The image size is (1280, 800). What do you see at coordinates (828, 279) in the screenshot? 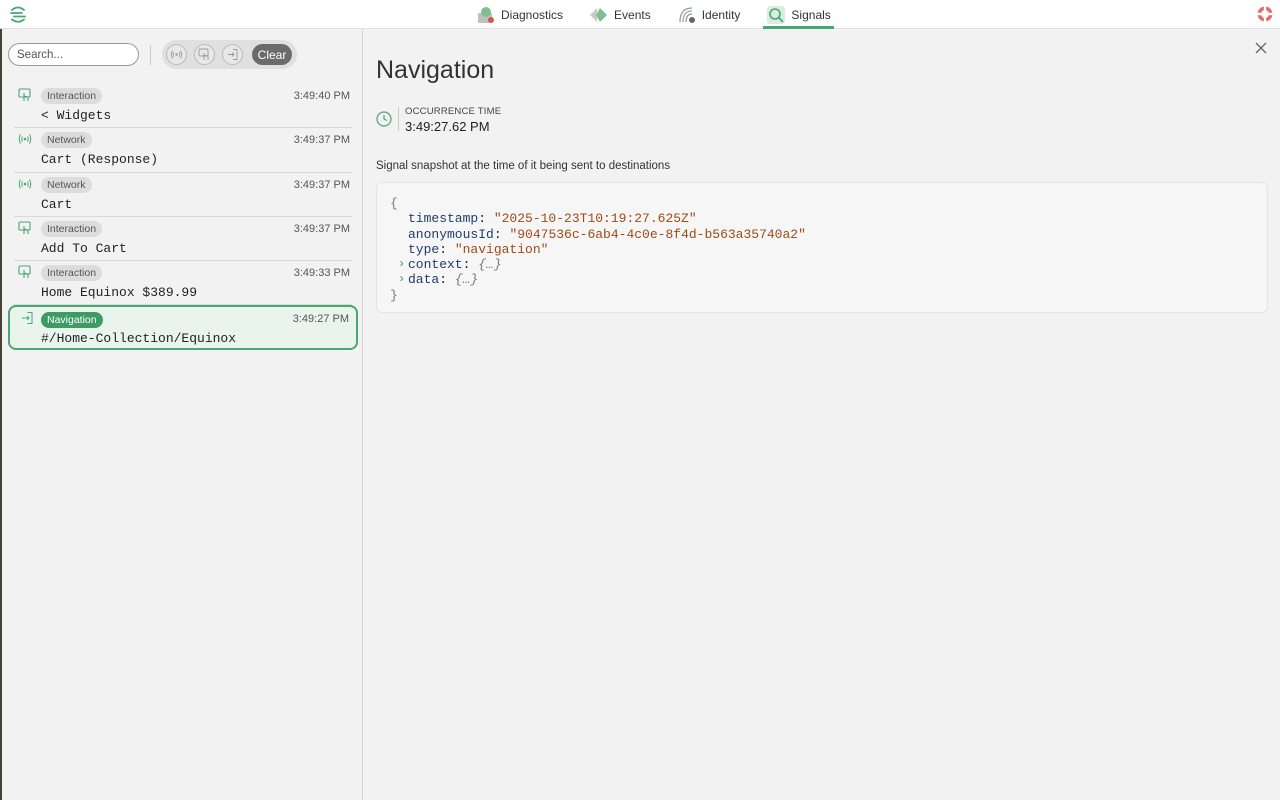
I see `json-line-data: › data: {…}` at bounding box center [828, 279].